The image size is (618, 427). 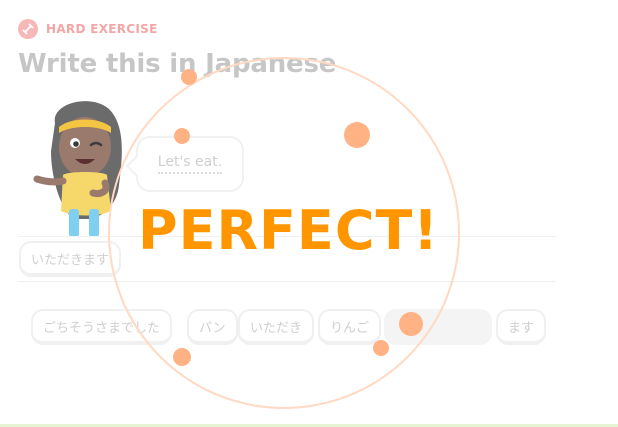 What do you see at coordinates (70, 259) in the screenshot?
I see `answer-tile: いただきます` at bounding box center [70, 259].